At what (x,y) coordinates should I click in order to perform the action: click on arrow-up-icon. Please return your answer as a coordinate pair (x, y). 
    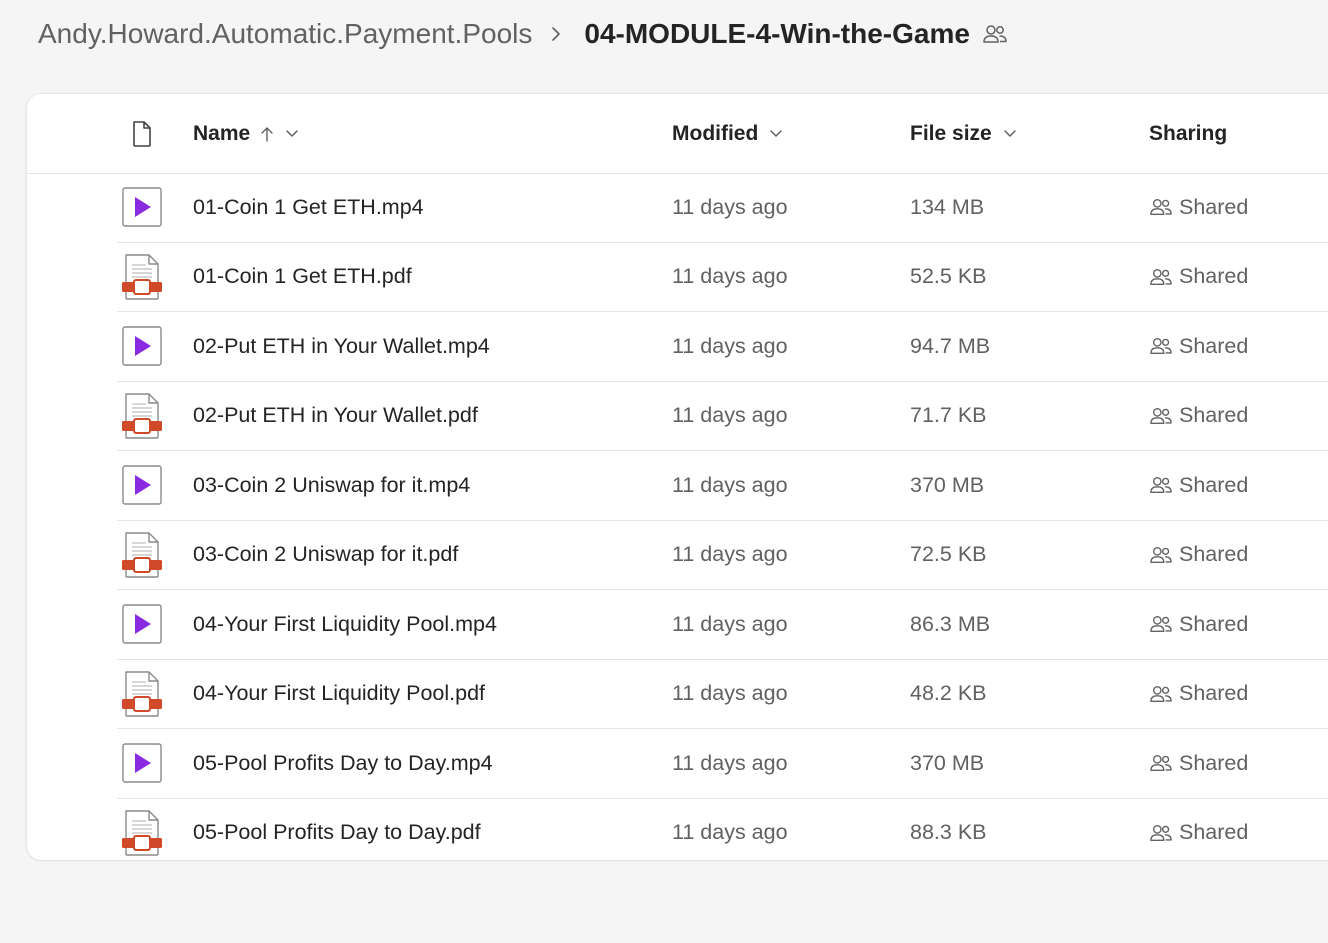
    Looking at the image, I should click on (267, 134).